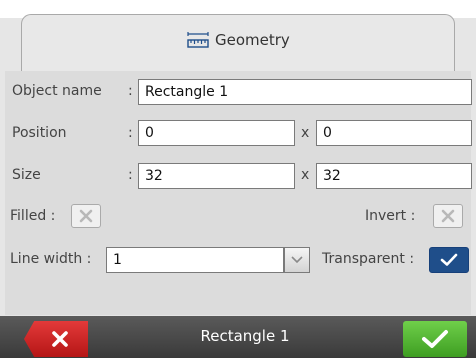  I want to click on line-width-dropdown-button, so click(297, 260).